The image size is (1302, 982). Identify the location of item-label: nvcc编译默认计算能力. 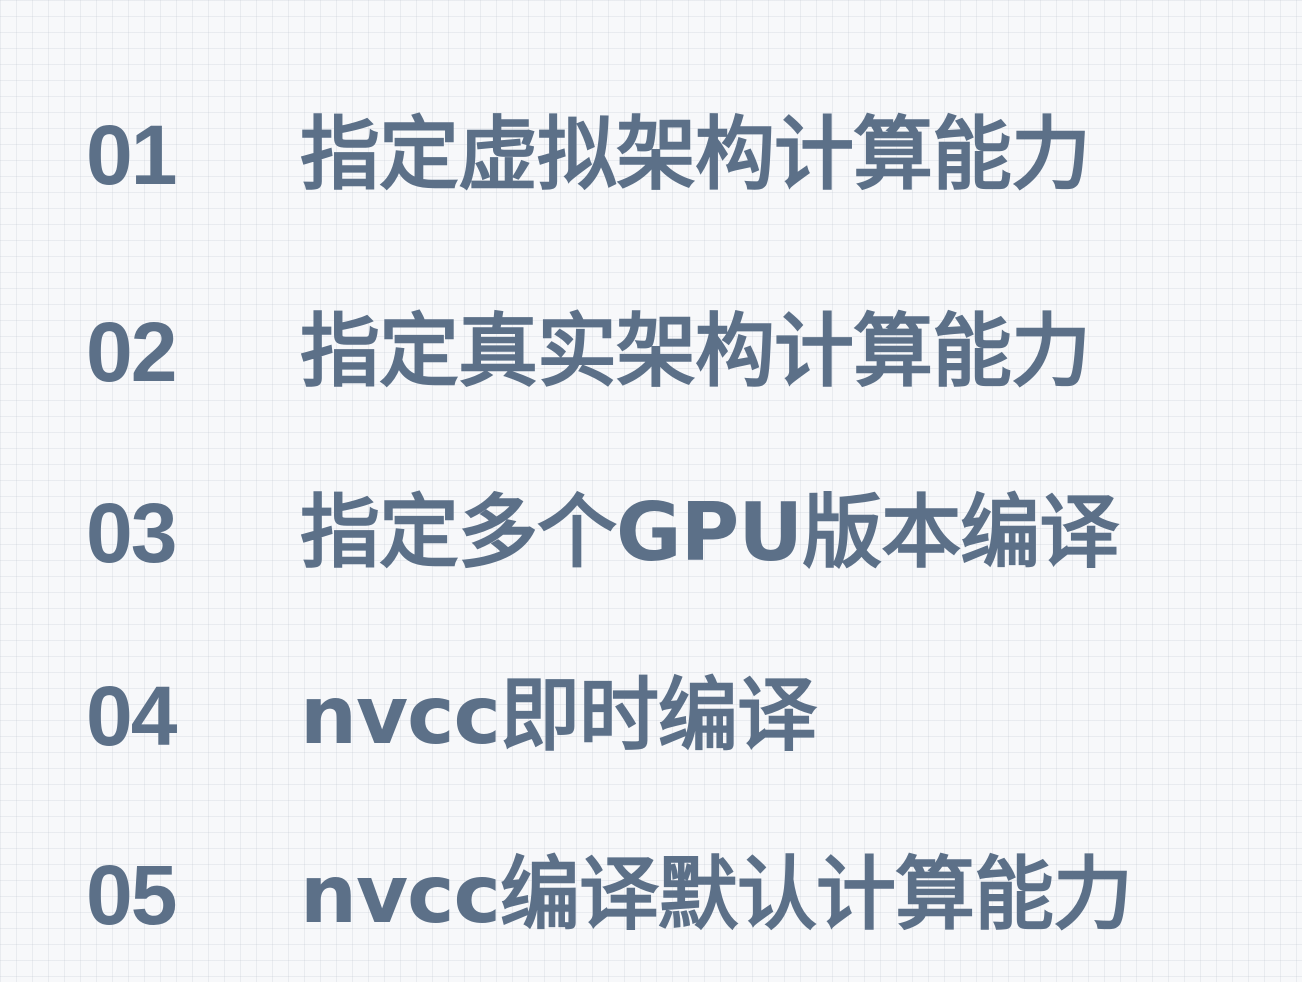
(716, 894).